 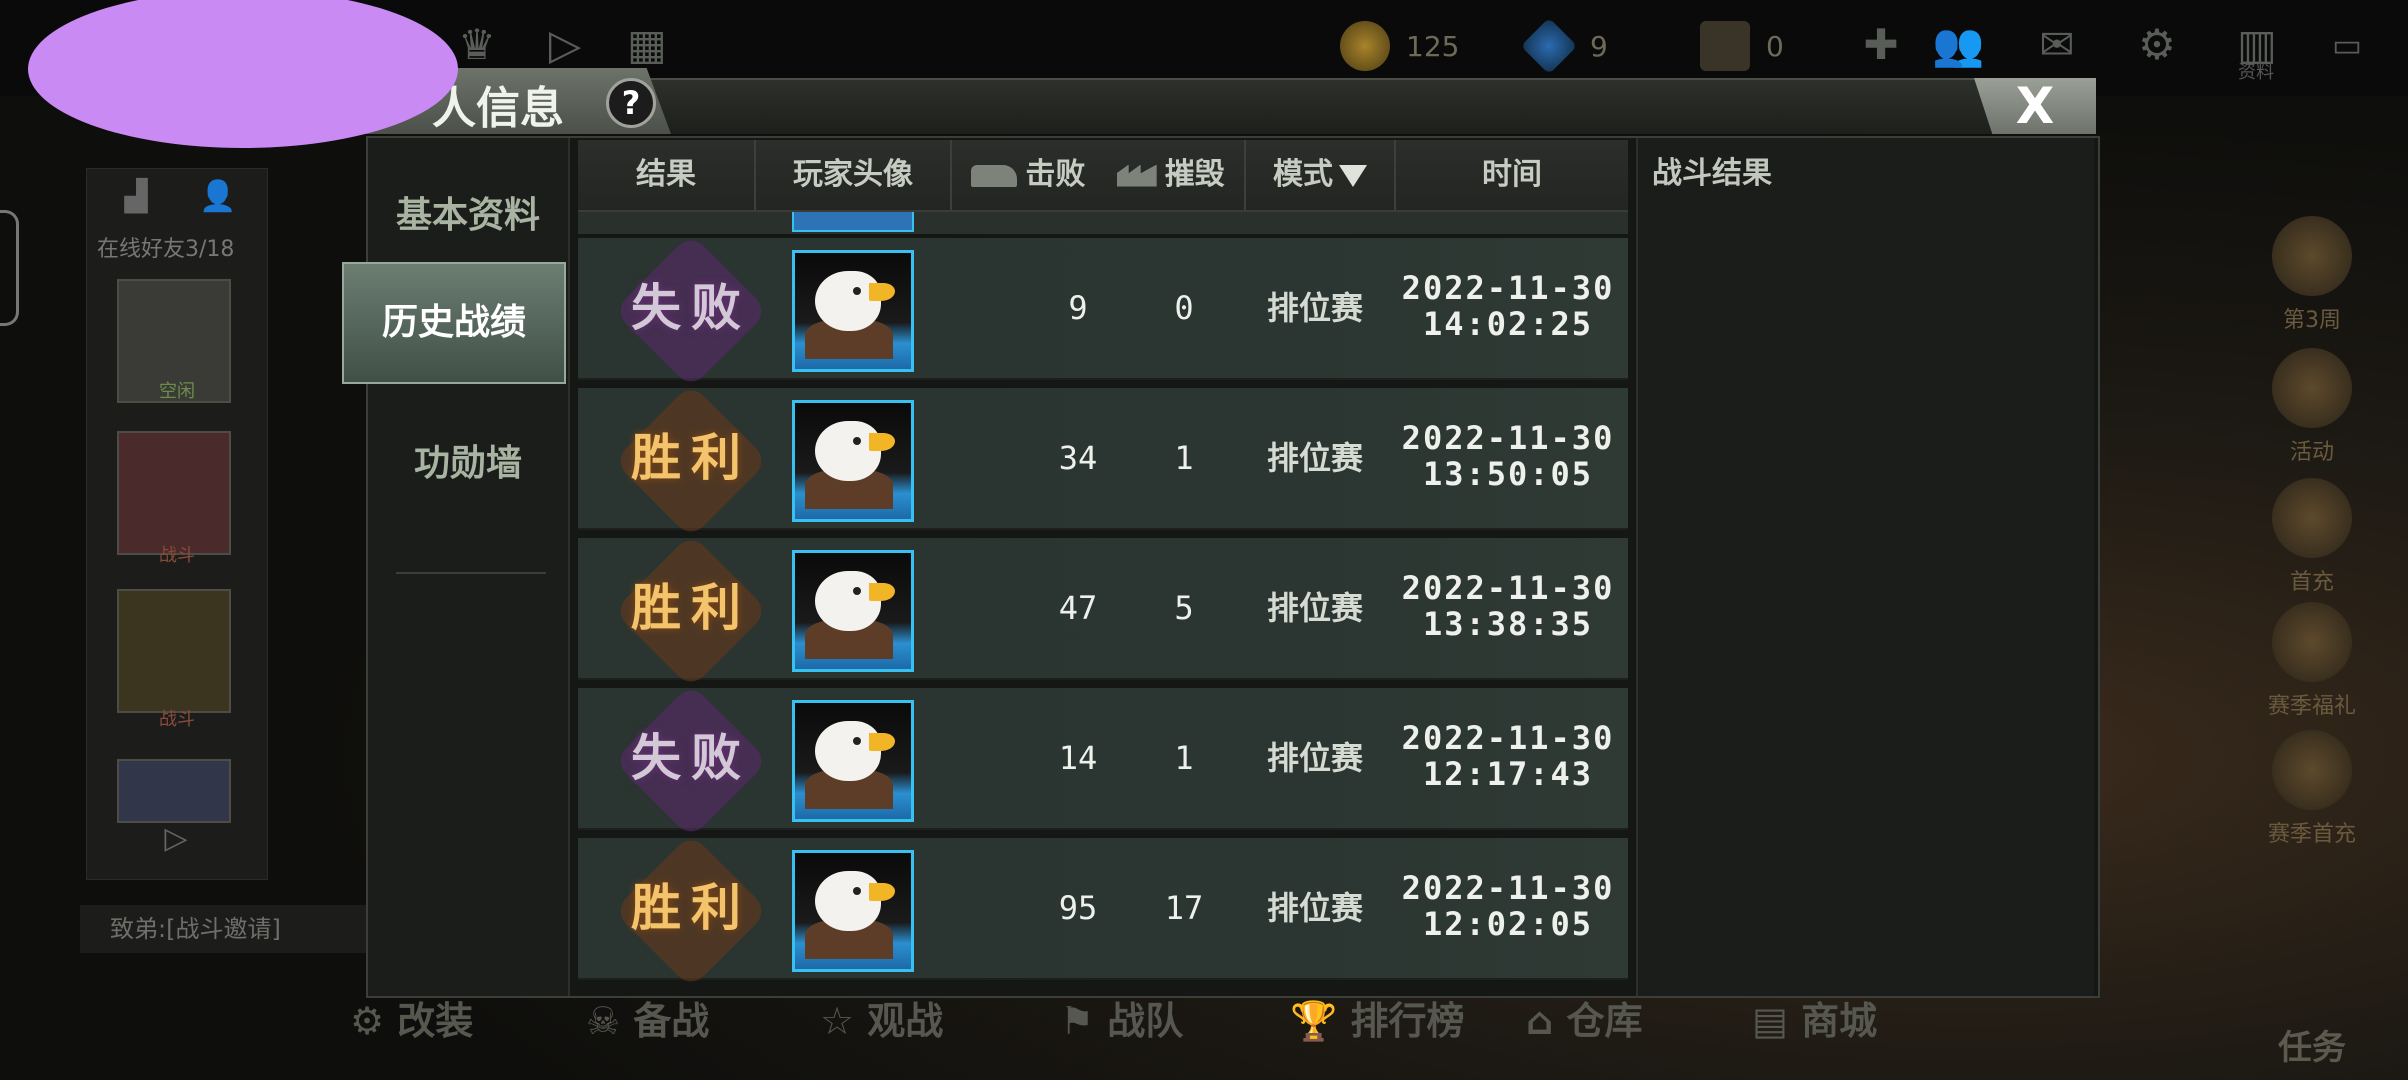 I want to click on play-icon: ▷, so click(x=565, y=45).